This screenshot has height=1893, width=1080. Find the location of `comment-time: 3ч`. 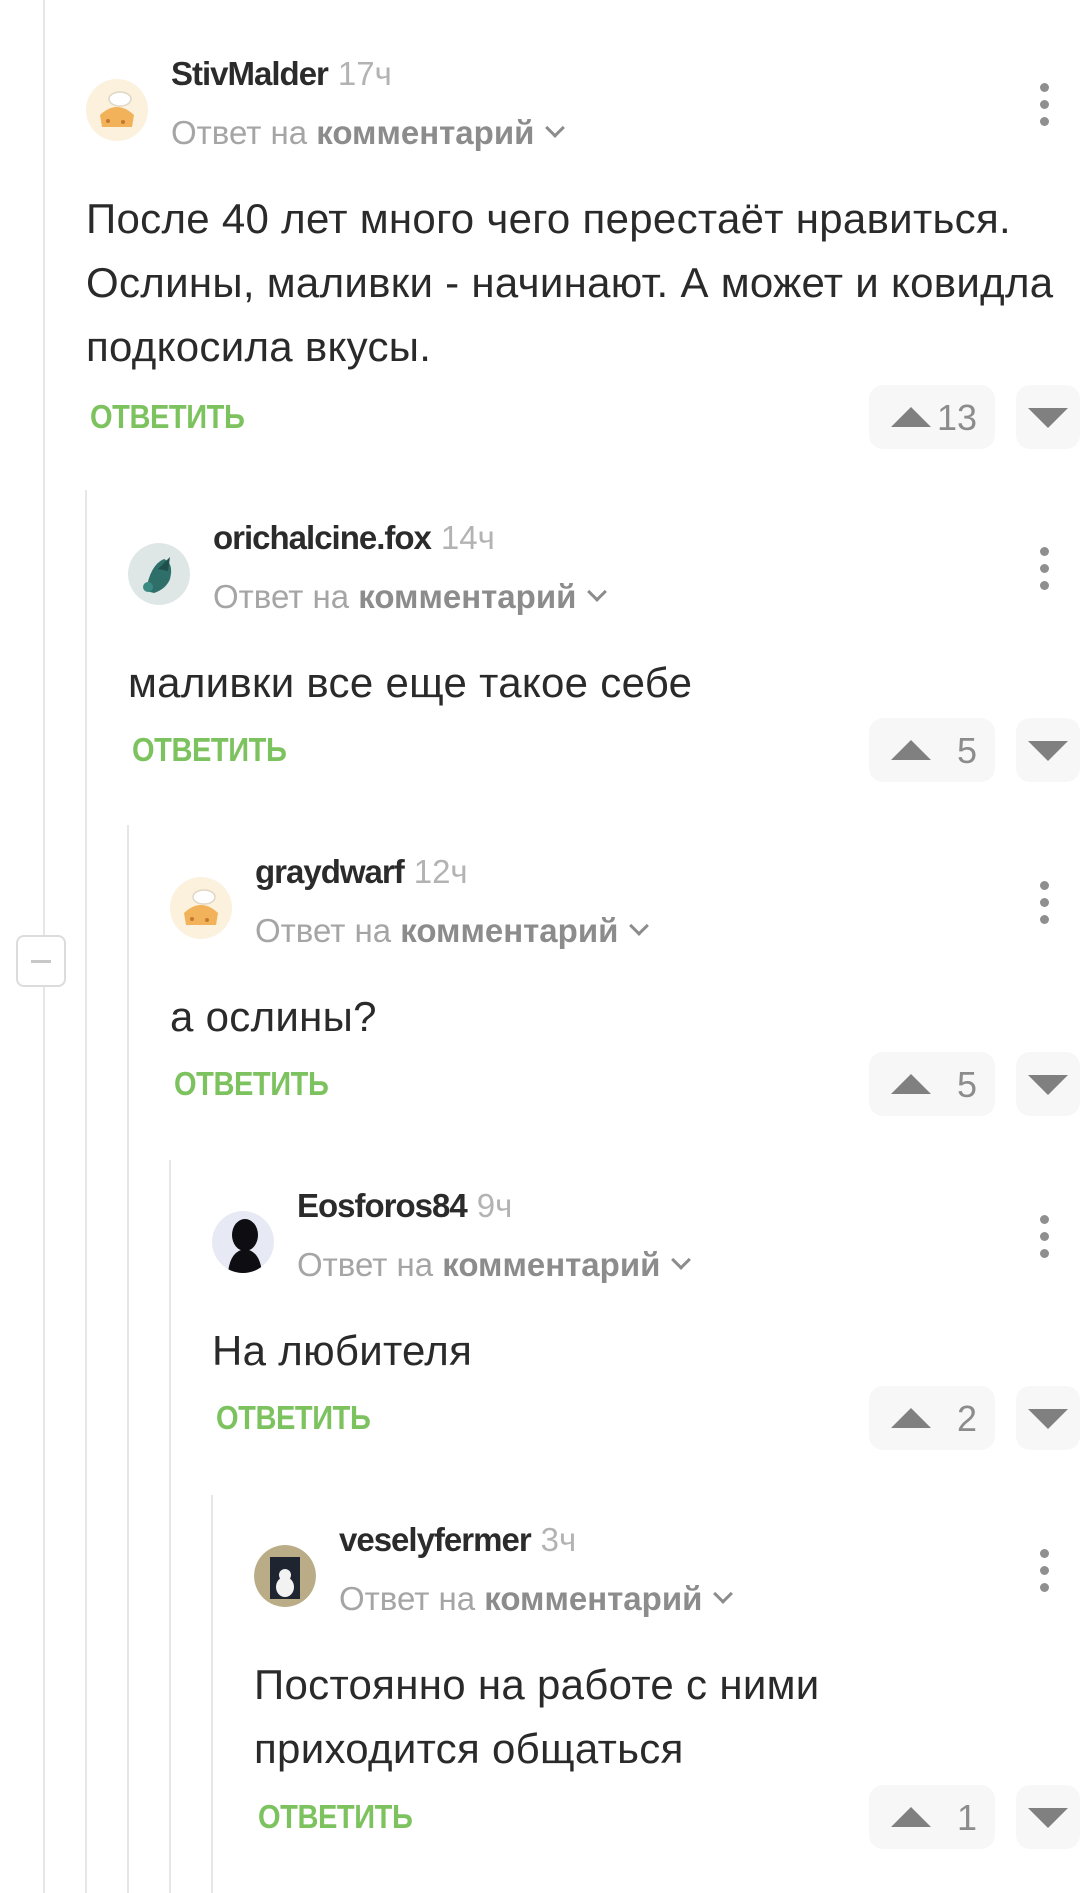

comment-time: 3ч is located at coordinates (558, 1539).